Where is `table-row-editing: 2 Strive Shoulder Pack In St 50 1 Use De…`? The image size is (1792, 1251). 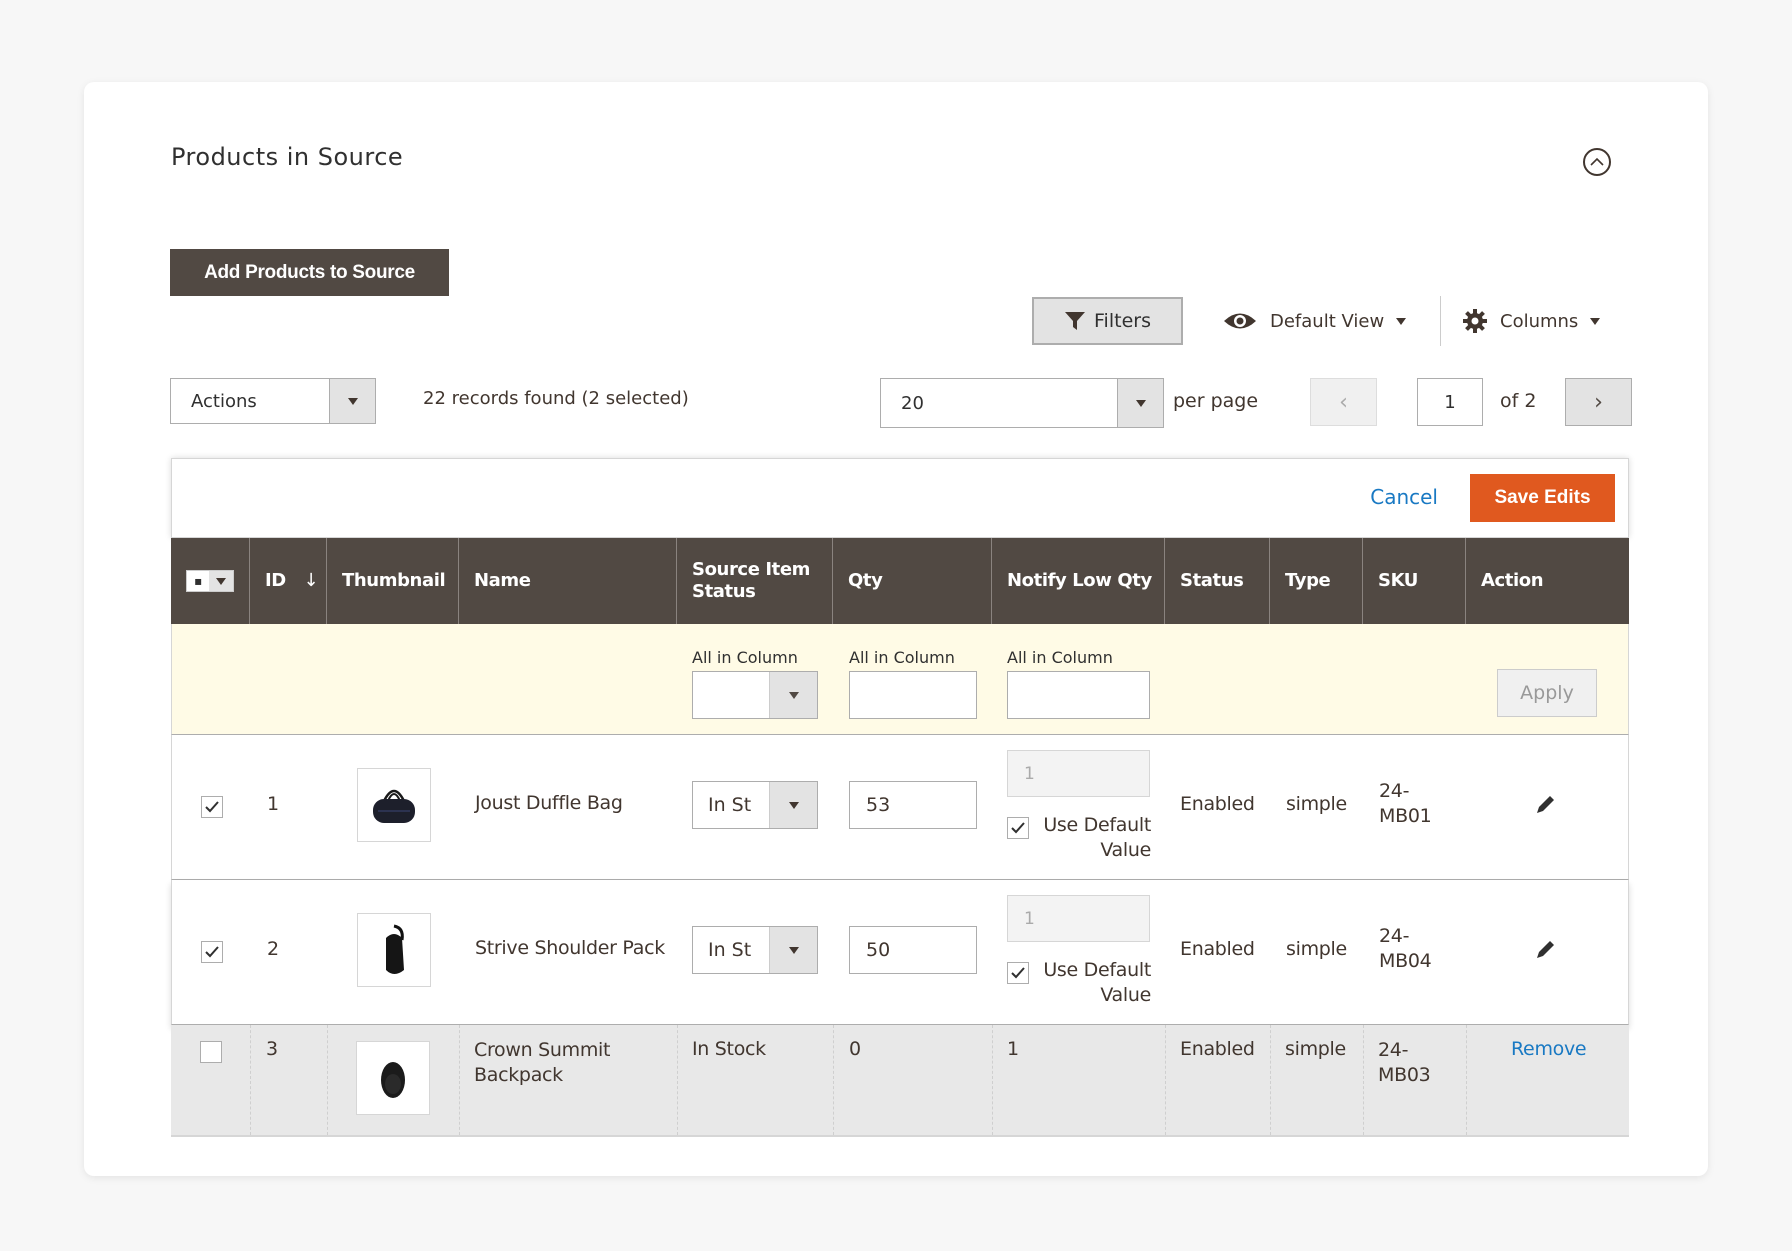
table-row-editing: 2 Strive Shoulder Pack In St 50 1 Use De… is located at coordinates (900, 952).